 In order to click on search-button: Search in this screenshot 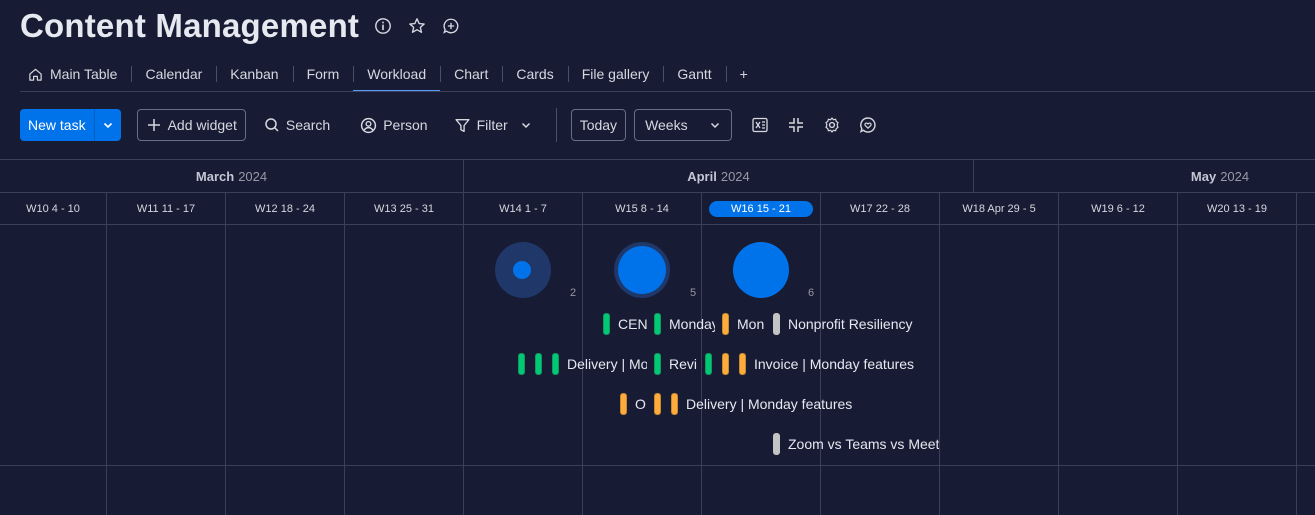, I will do `click(297, 125)`.